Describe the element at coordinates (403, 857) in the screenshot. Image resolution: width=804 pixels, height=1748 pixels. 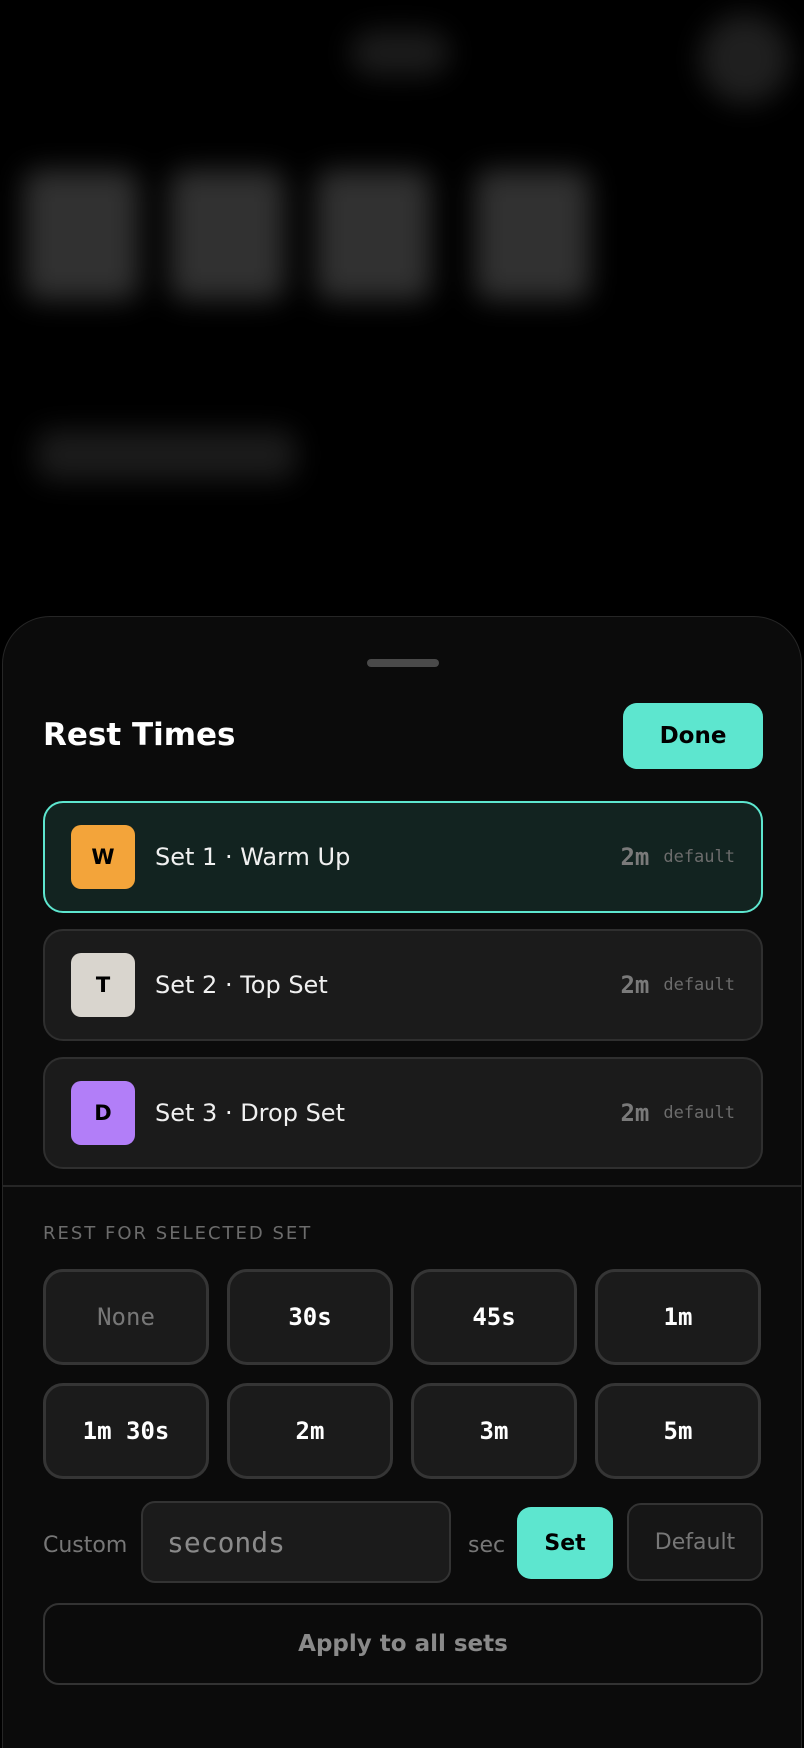
I see `set-row-1: W Set 1 · Warm Up 2m default` at that location.